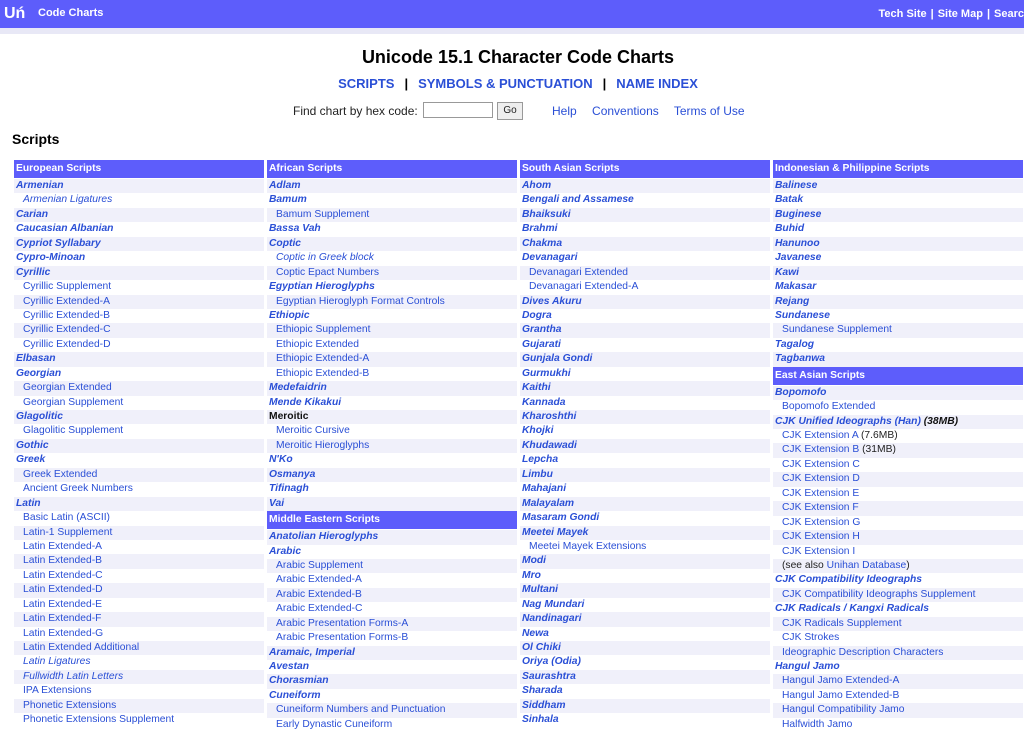 Image resolution: width=1024 pixels, height=732 pixels. What do you see at coordinates (50, 257) in the screenshot?
I see `chart-link-label: Cypro-Minoan` at bounding box center [50, 257].